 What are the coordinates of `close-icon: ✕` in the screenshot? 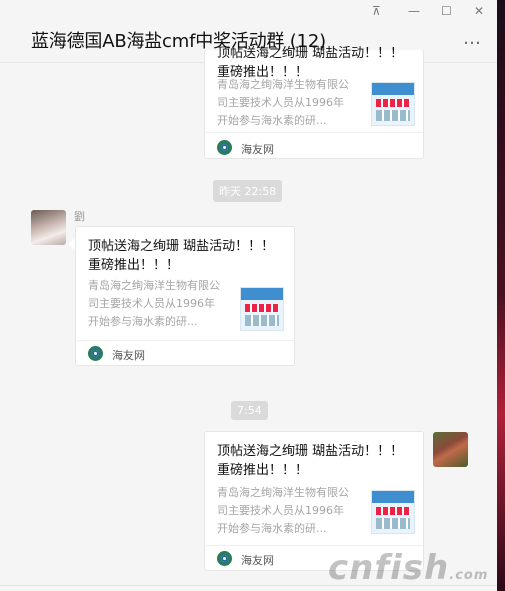 It's located at (479, 11).